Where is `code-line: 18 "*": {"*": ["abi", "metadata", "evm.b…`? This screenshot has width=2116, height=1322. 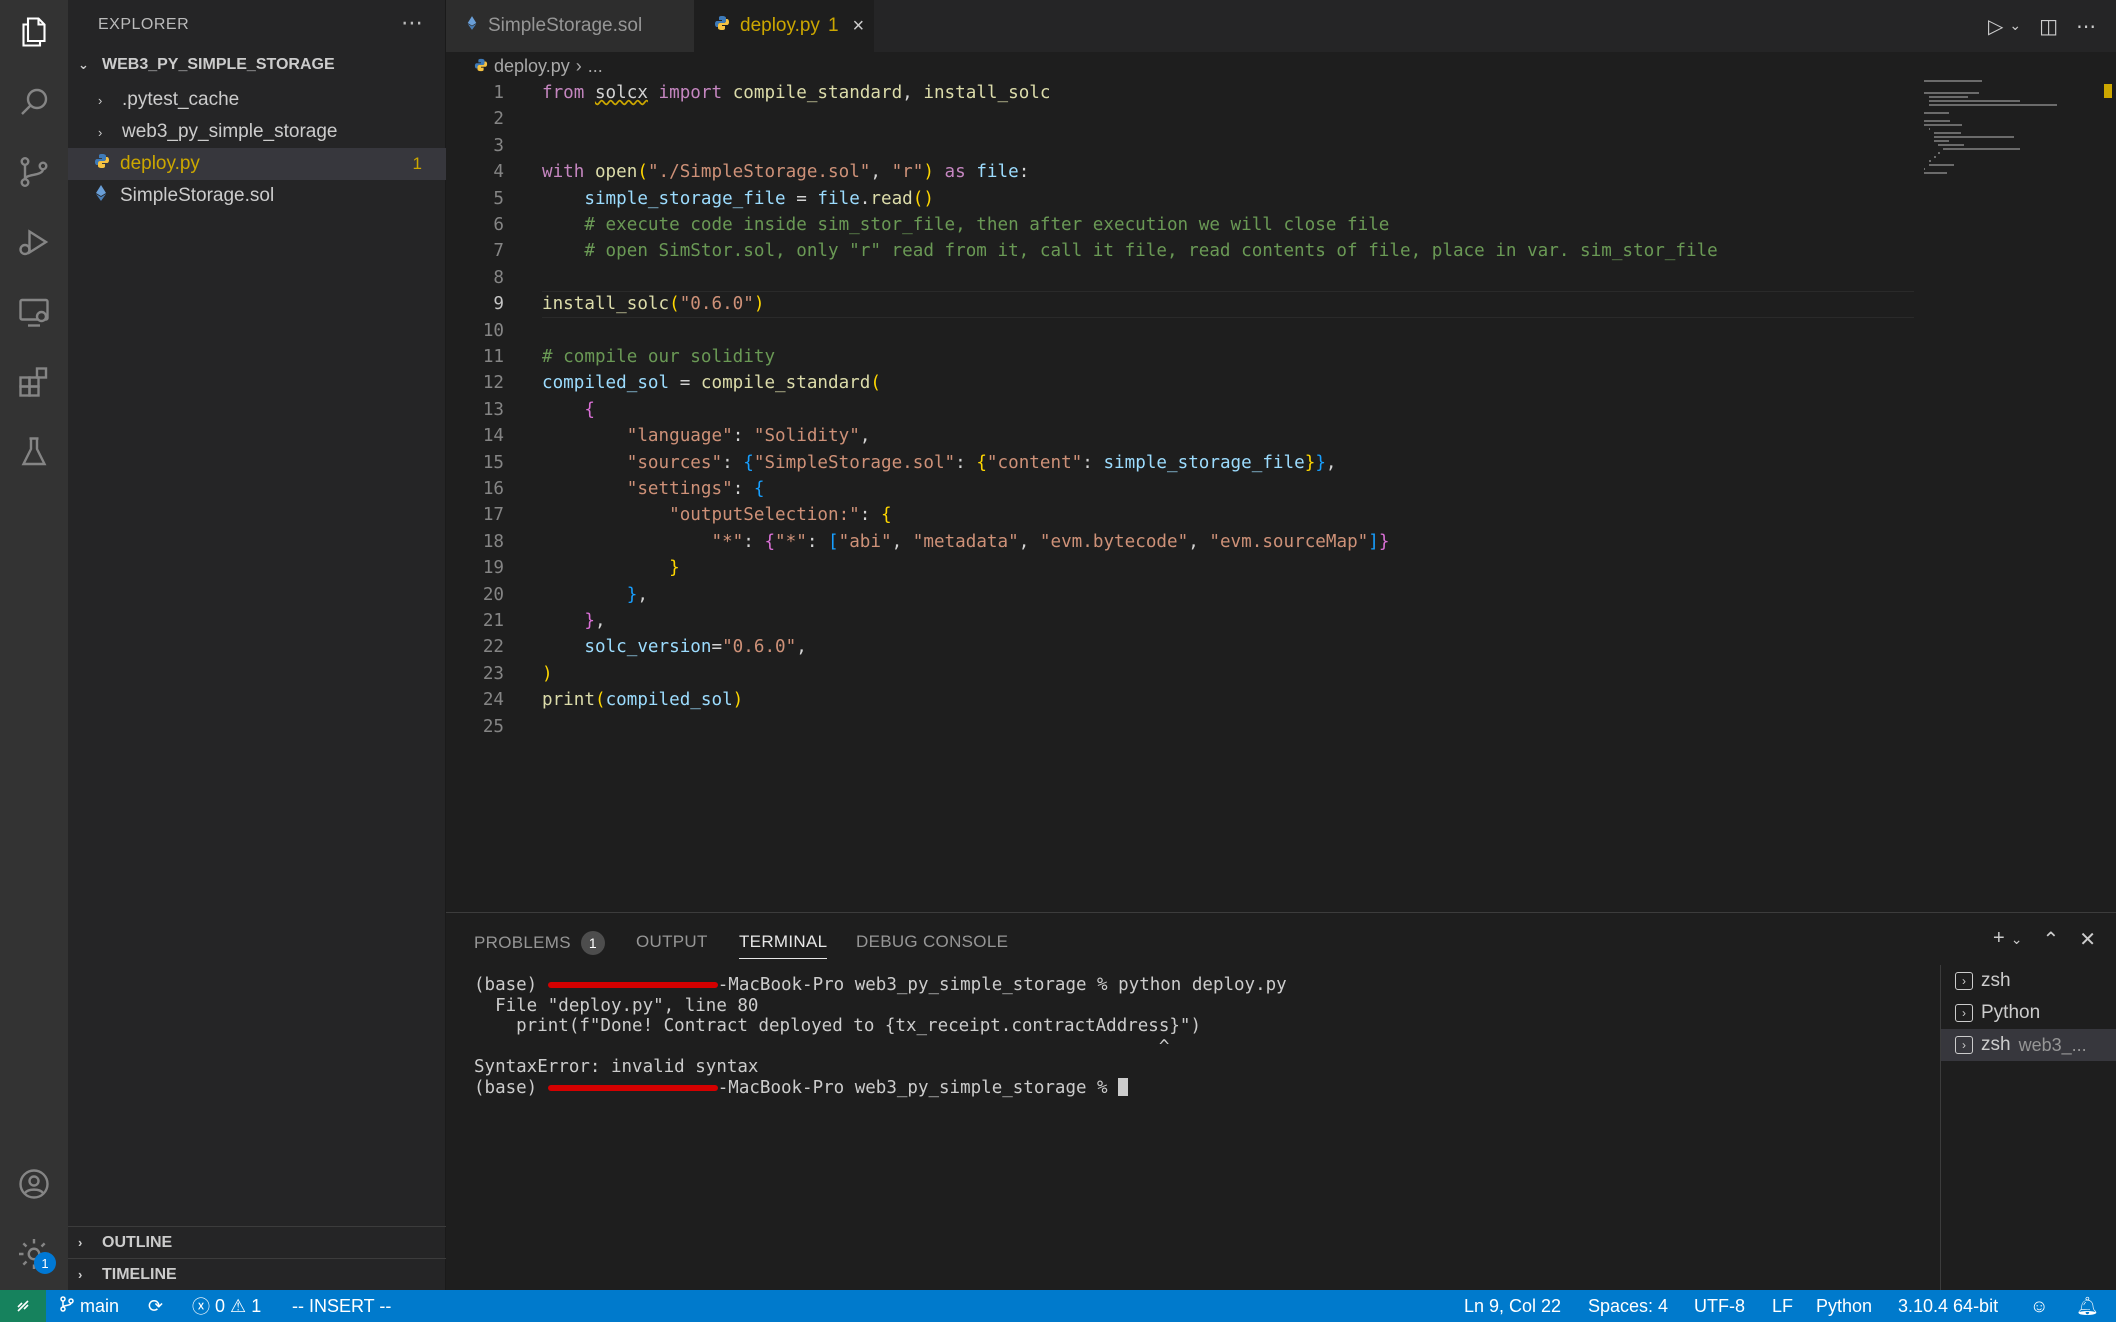
code-line: 18 "*": {"*": ["abi", "metadata", "evm.b… is located at coordinates (1181, 542).